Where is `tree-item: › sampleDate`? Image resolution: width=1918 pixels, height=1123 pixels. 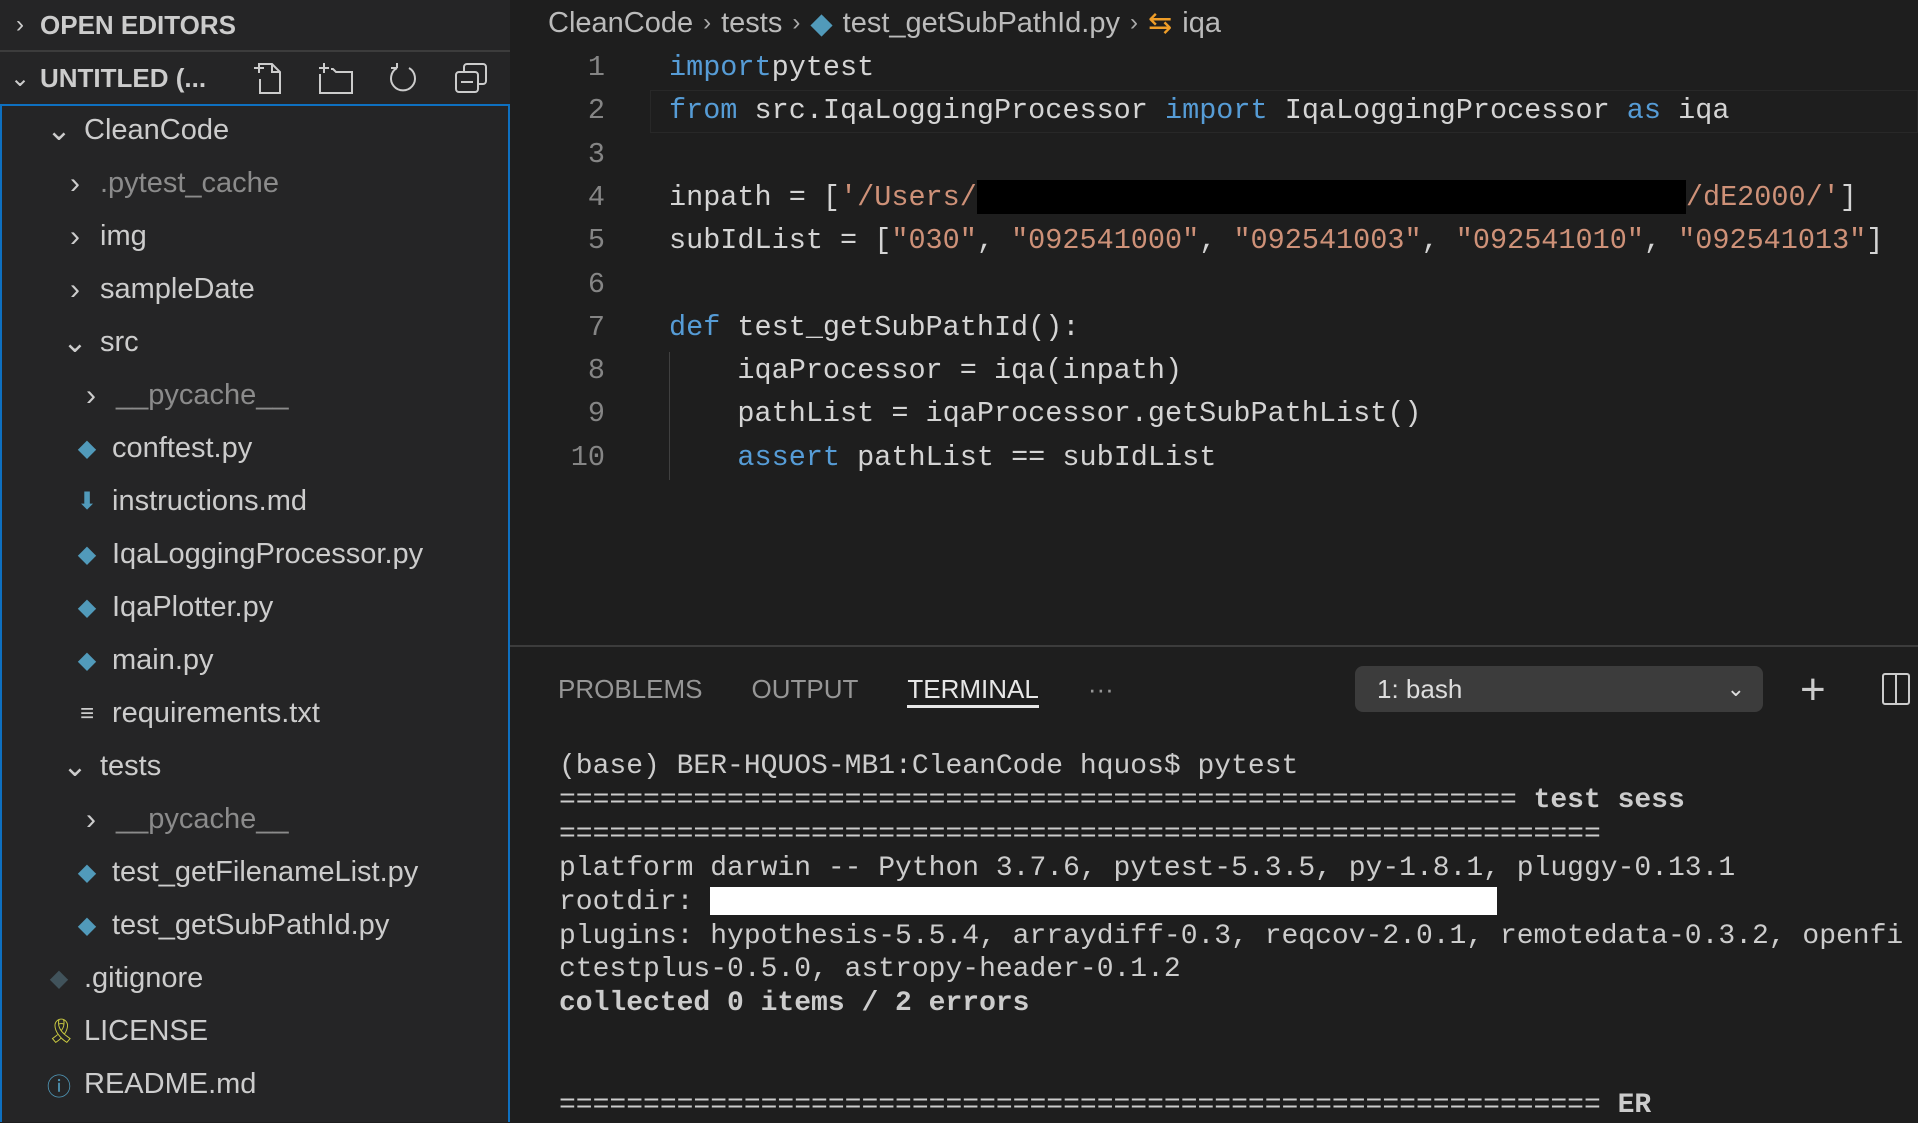
tree-item: › sampleDate is located at coordinates (158, 289).